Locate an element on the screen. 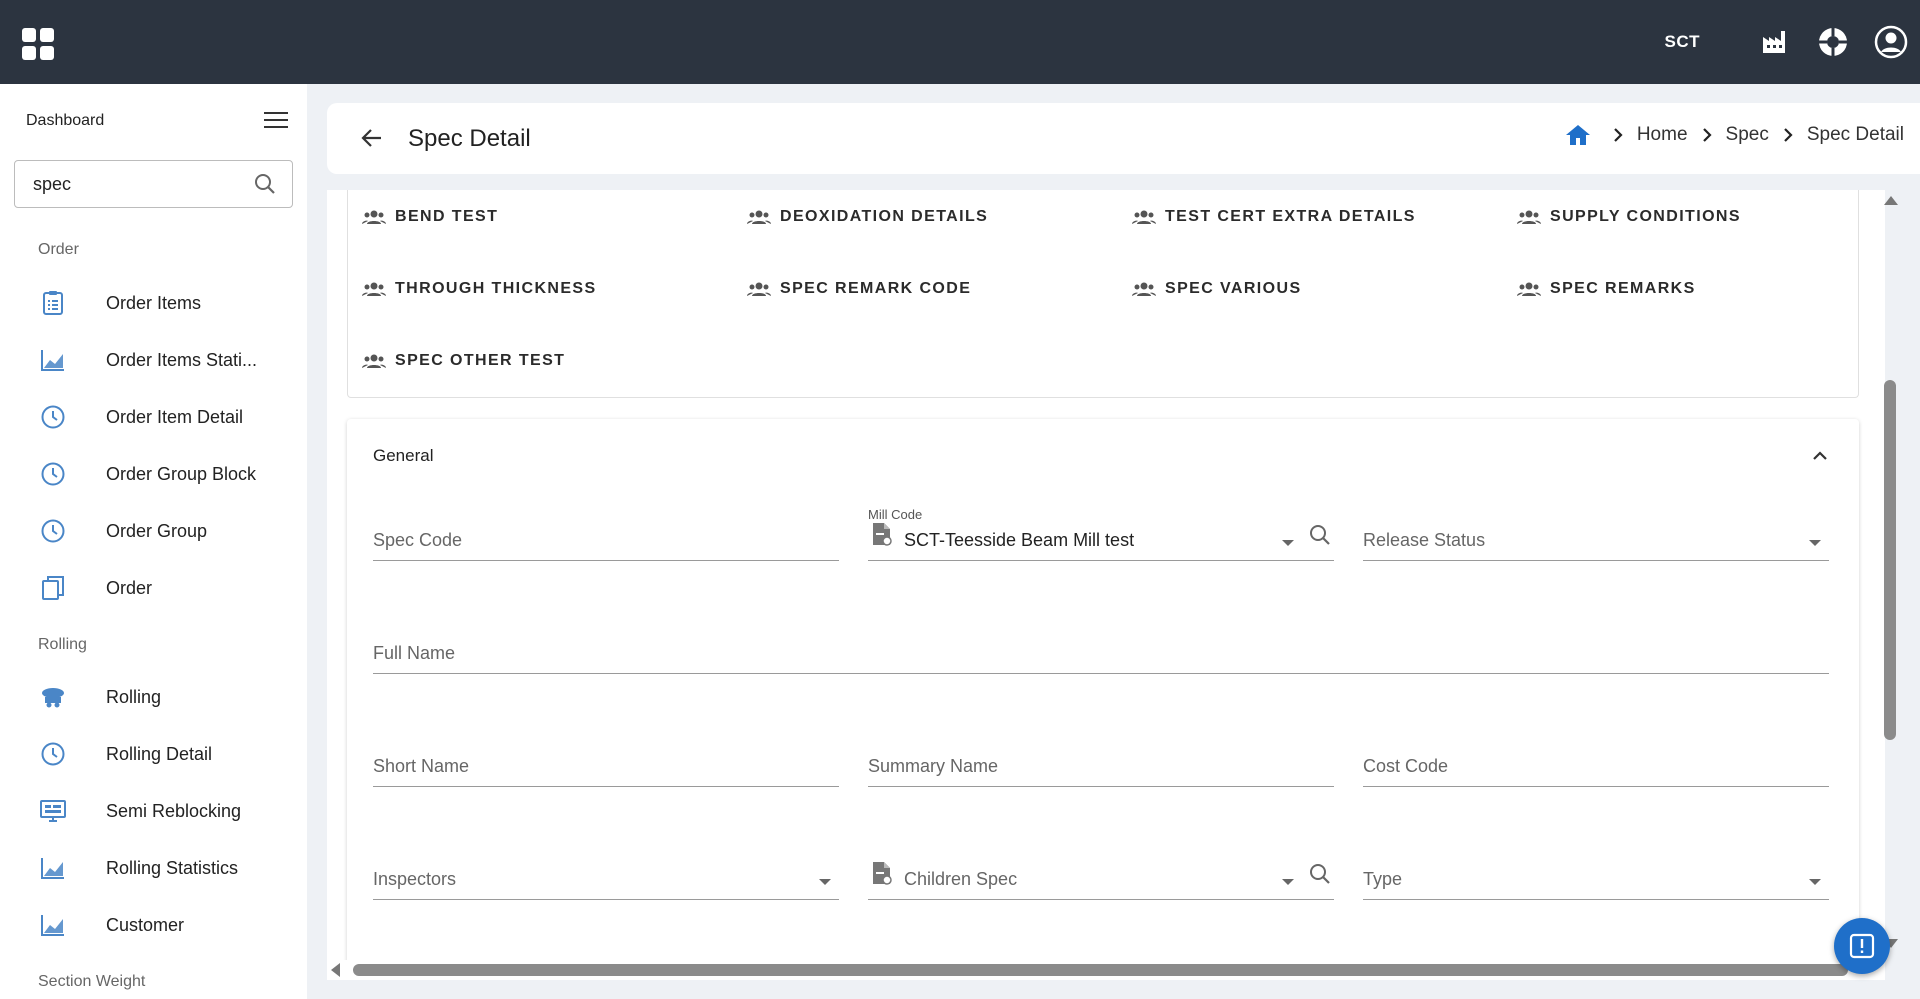 Image resolution: width=1920 pixels, height=999 pixels. children-spec-field: Children Spec is located at coordinates (1101, 870).